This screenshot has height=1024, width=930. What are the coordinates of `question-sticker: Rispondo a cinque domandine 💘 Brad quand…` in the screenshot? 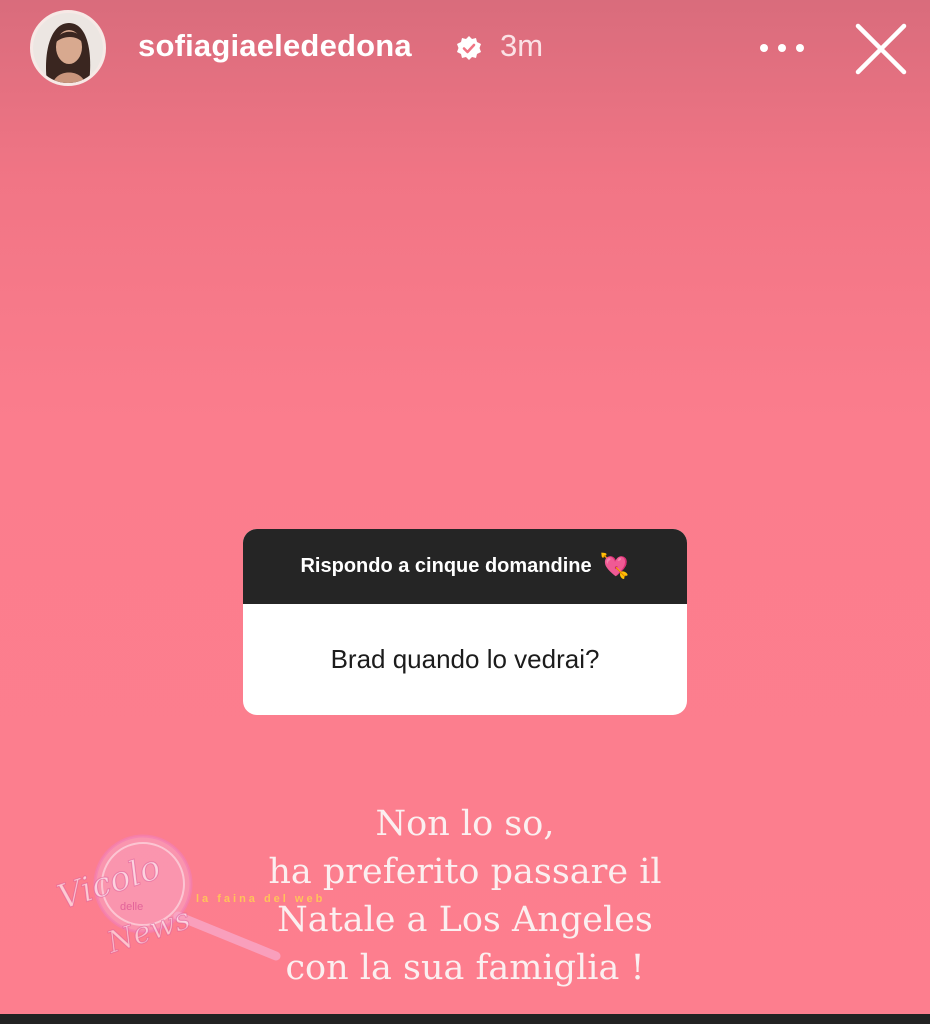 It's located at (465, 622).